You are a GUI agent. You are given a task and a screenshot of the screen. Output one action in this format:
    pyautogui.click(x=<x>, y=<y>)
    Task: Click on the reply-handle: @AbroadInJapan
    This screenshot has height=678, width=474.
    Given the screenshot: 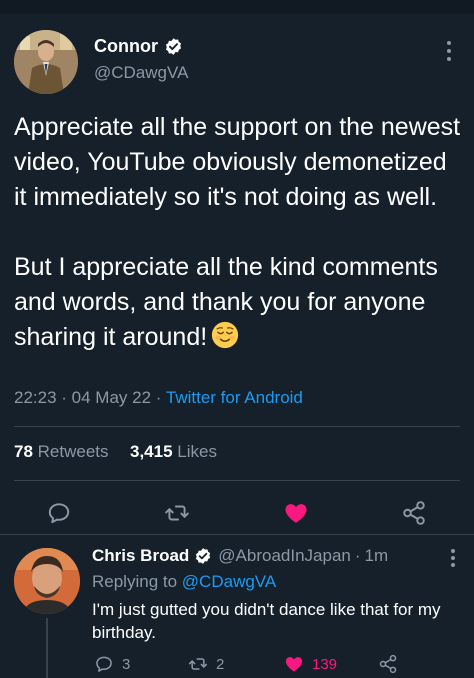 What is the action you would take?
    pyautogui.click(x=284, y=556)
    